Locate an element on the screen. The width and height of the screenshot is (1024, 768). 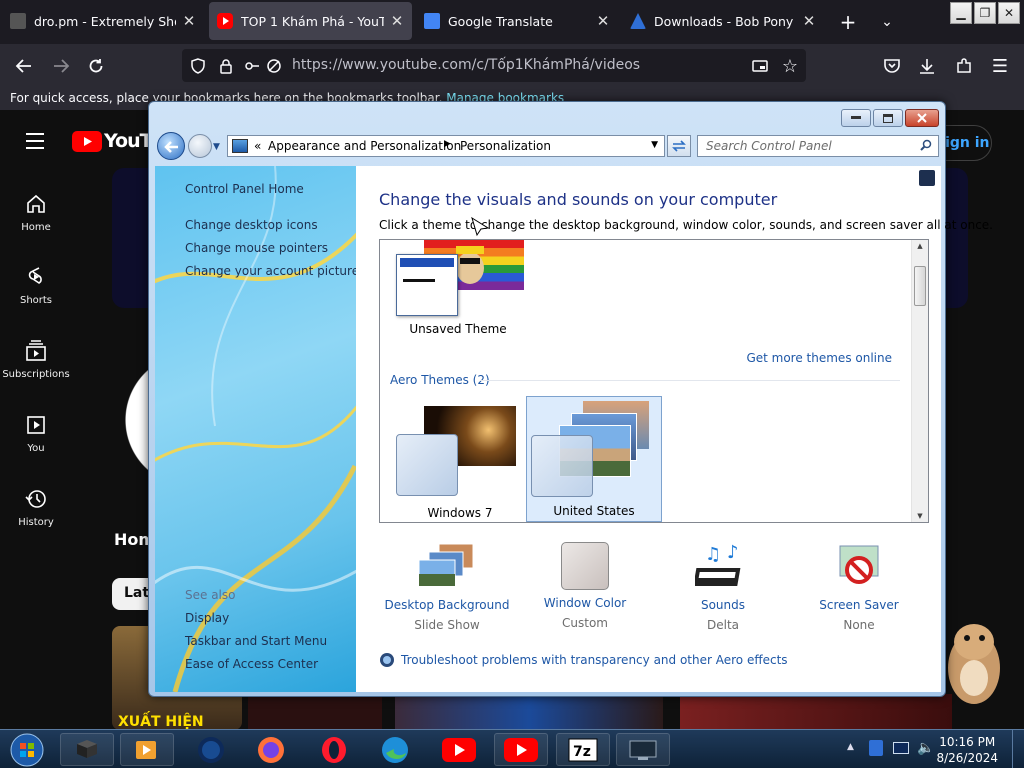
theme-unsaved: Unsaved Theme is located at coordinates (458, 290).